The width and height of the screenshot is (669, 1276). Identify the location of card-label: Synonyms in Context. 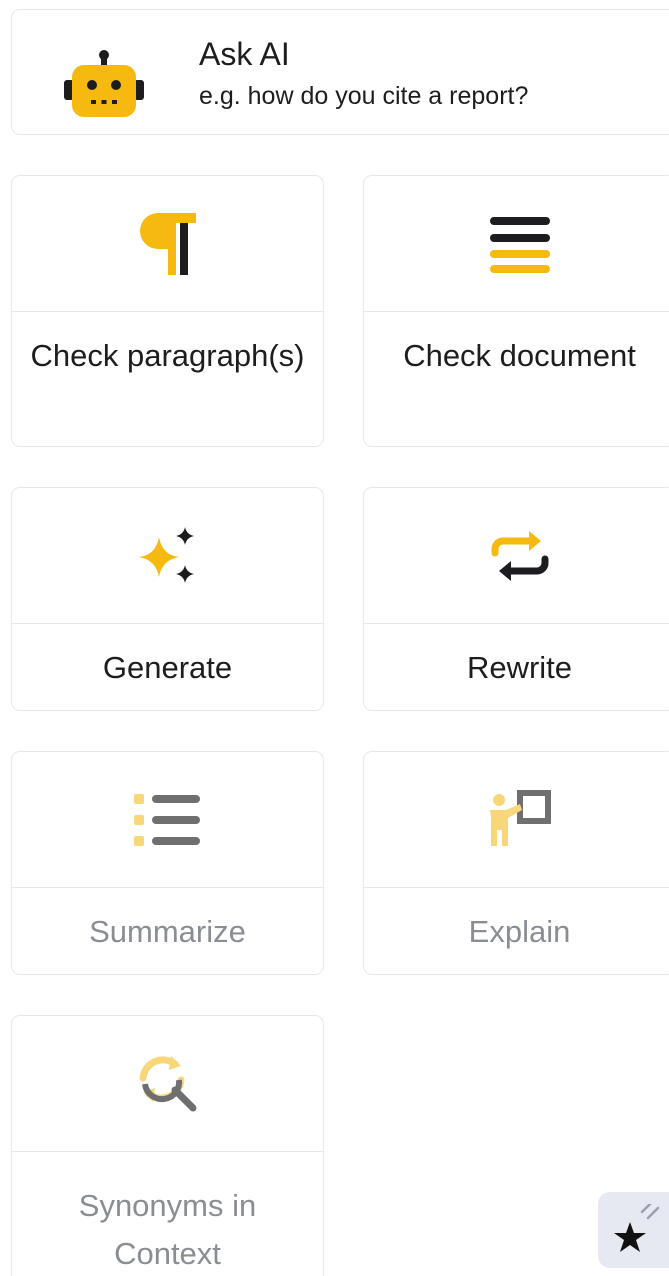
(167, 1229).